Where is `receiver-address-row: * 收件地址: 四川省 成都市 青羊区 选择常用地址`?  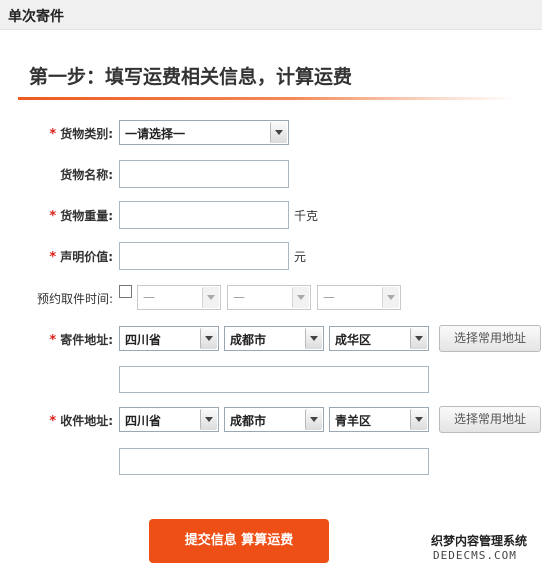
receiver-address-row: * 收件地址: 四川省 成都市 青羊区 选择常用地址 is located at coordinates (271, 420).